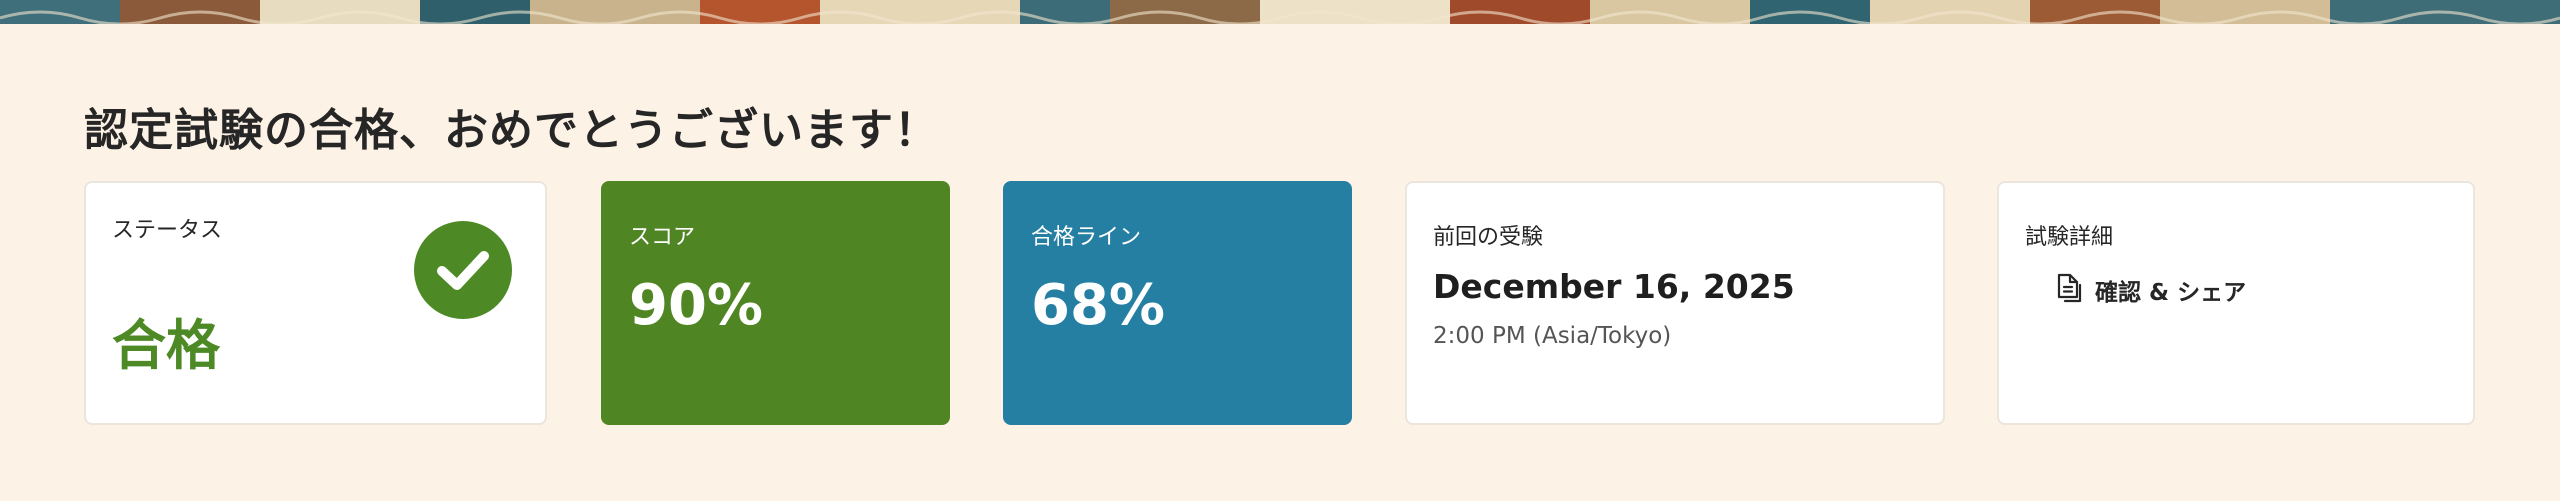 This screenshot has height=501, width=2560. I want to click on exam-details-card: 試験詳細 確認 & シェア, so click(2236, 303).